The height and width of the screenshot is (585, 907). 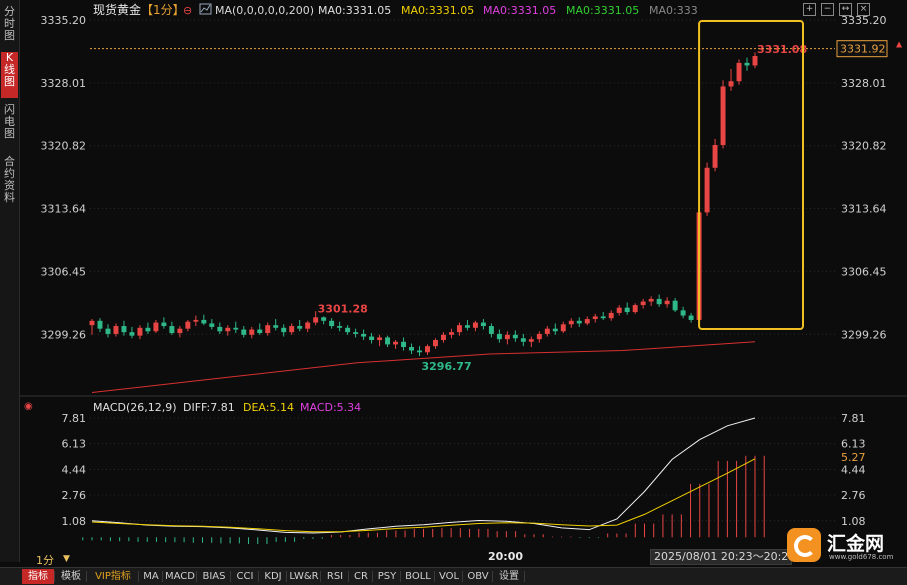 What do you see at coordinates (418, 576) in the screenshot?
I see `indicator-tab-boll: BOLL` at bounding box center [418, 576].